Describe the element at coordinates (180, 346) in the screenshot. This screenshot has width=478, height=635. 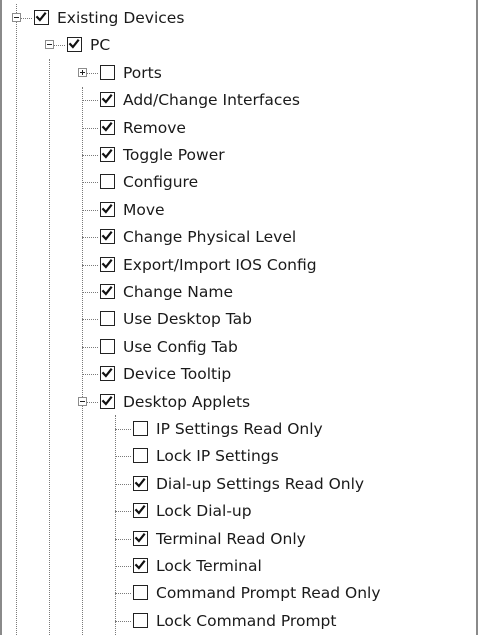
I see `tree-node-label: Use Config Tab` at that location.